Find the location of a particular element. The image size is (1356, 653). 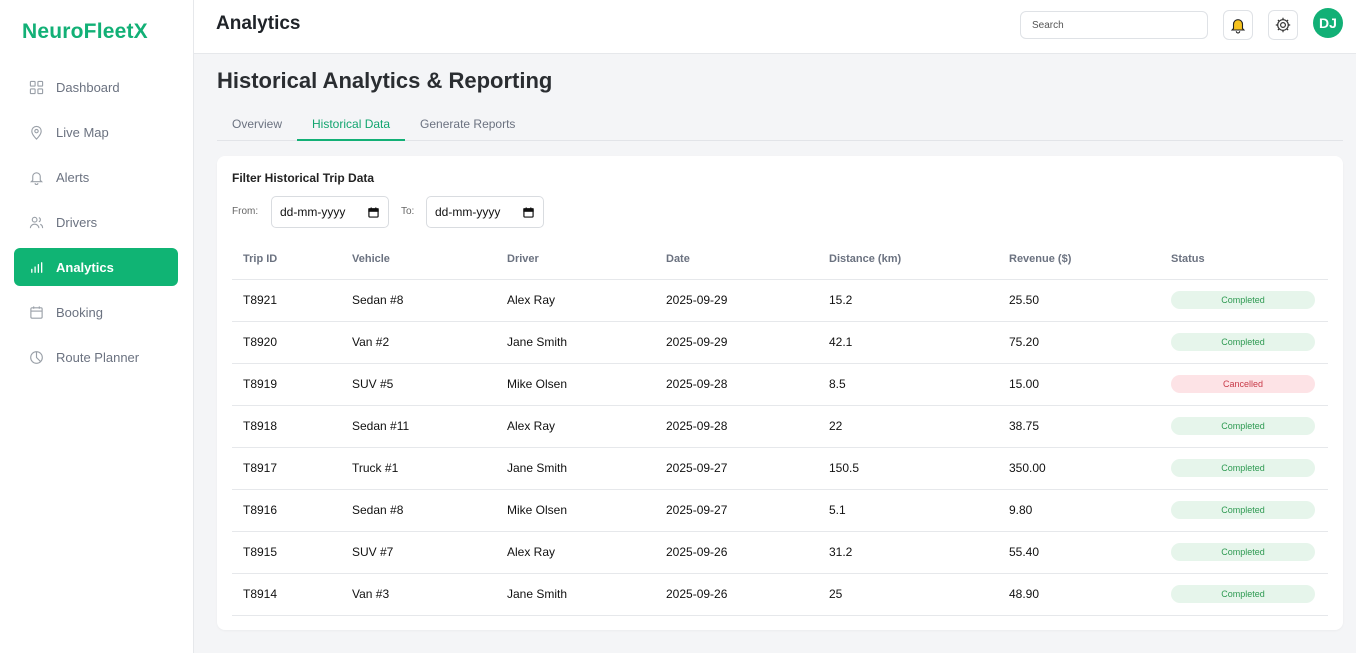

sidebar-item-drivers: Drivers is located at coordinates (96, 222).